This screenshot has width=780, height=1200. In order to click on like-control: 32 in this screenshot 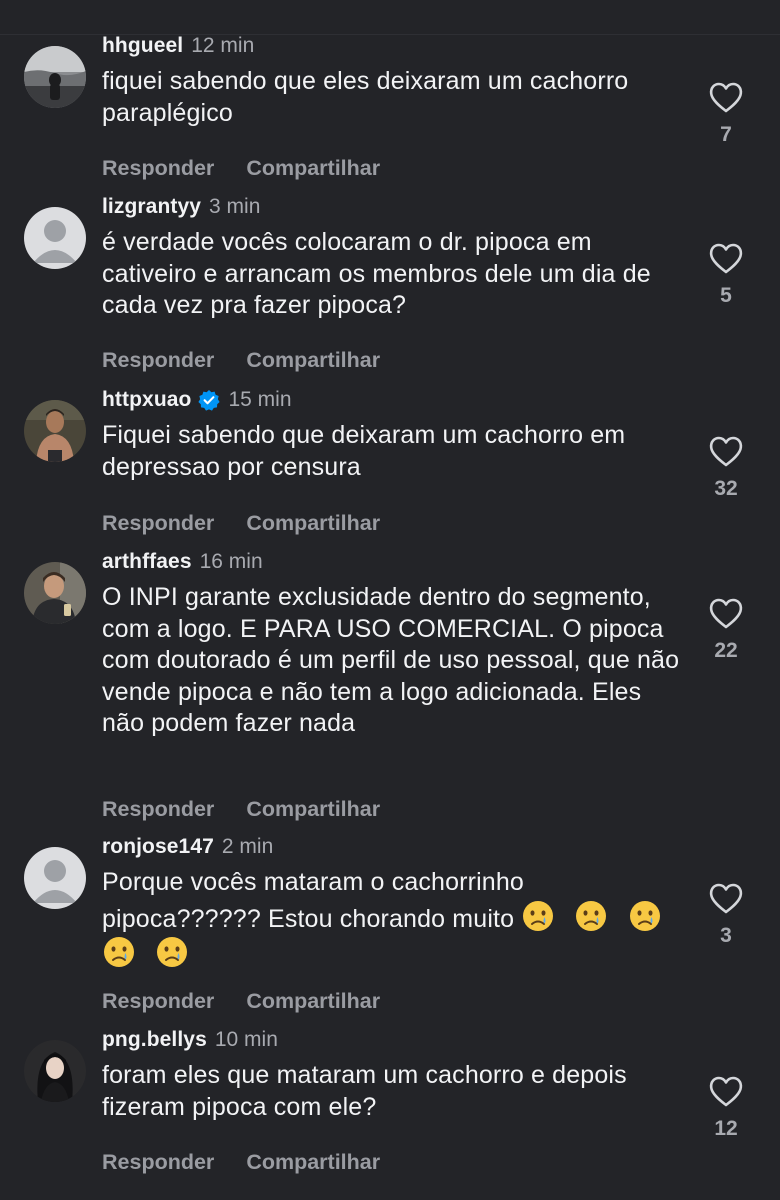, I will do `click(726, 468)`.